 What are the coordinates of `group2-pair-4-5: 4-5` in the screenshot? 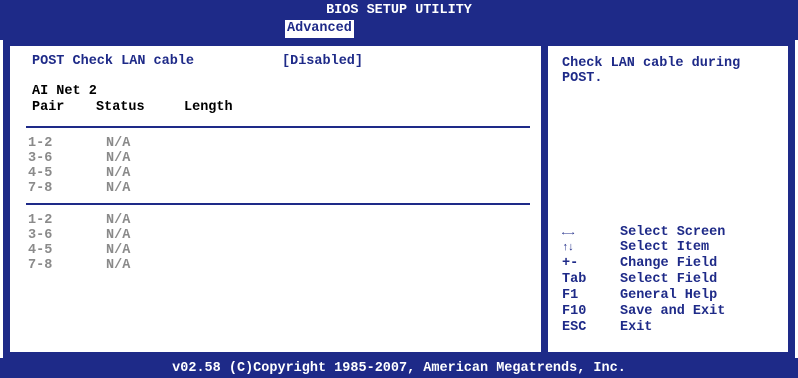 It's located at (40, 250).